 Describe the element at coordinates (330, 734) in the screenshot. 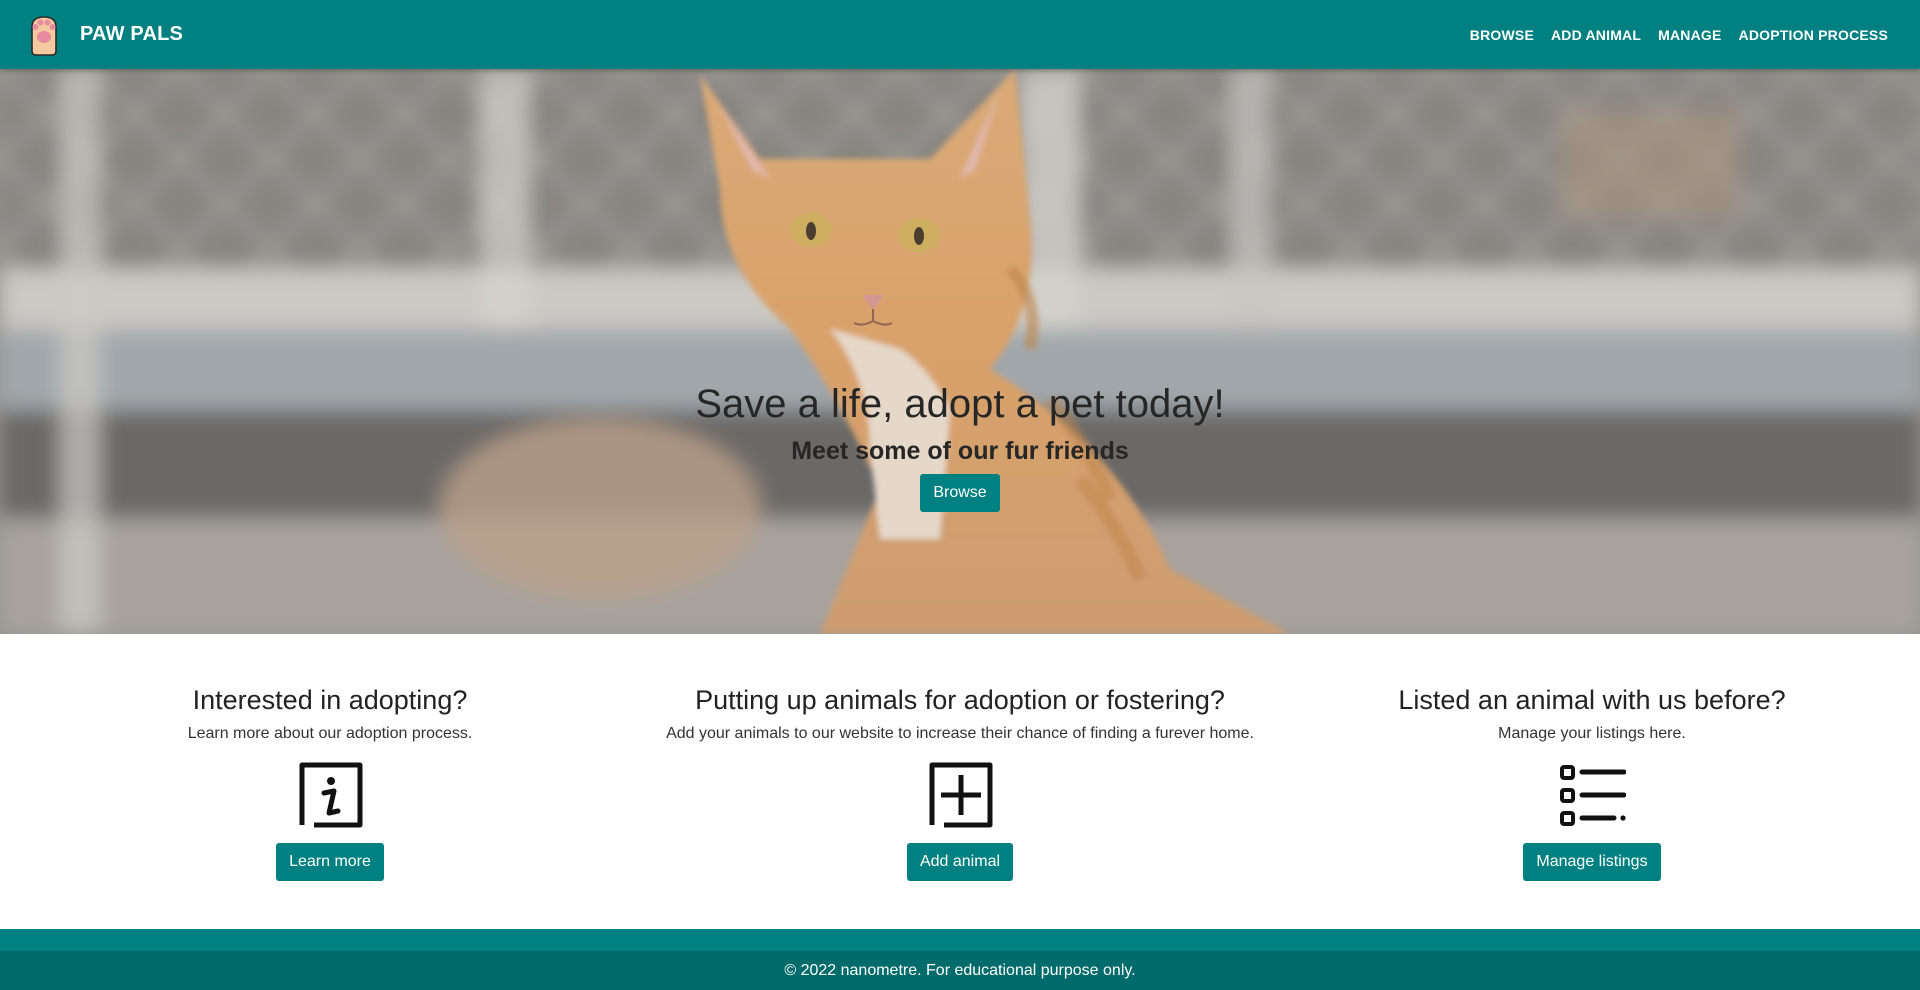

I see `feature-description: Learn more about our adoption process.` at that location.